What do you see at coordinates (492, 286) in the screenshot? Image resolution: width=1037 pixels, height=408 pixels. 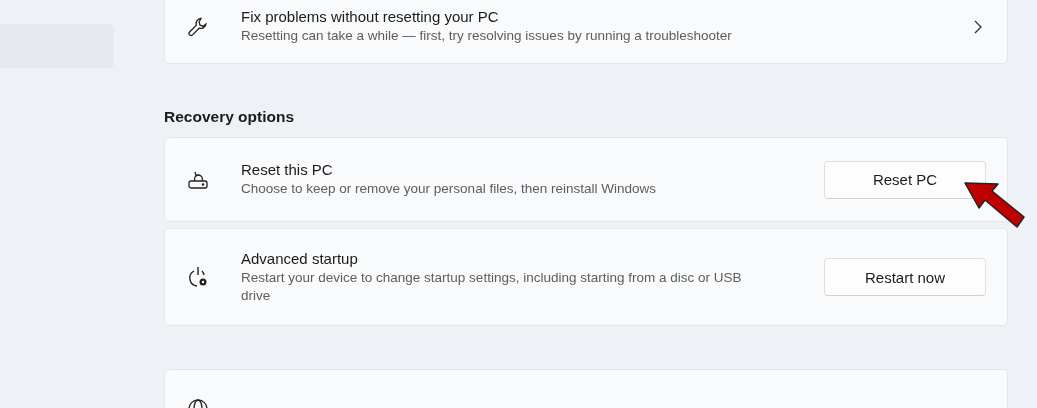 I see `setting-description: Restart your device to change startup settings, including starting from a disc or USB drive` at bounding box center [492, 286].